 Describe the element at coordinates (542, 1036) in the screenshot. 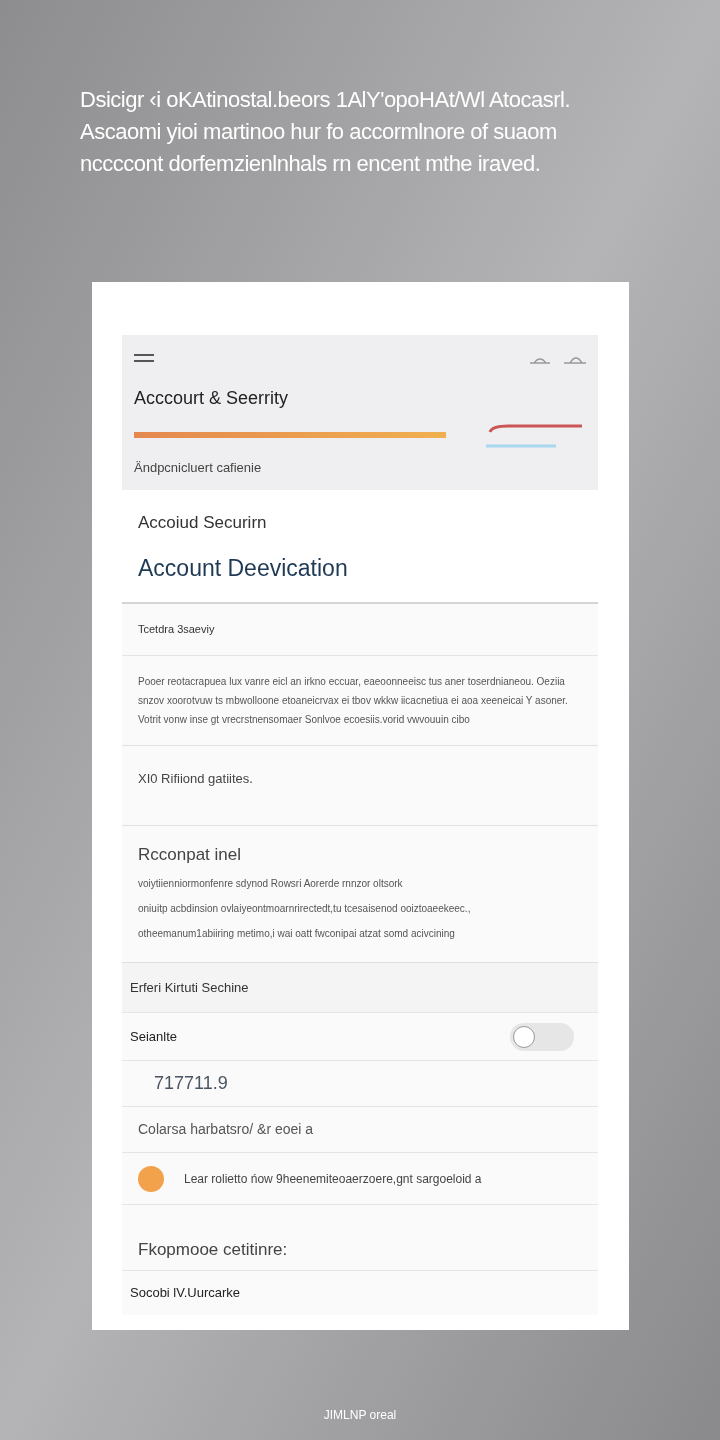

I see `toggle-switch` at that location.